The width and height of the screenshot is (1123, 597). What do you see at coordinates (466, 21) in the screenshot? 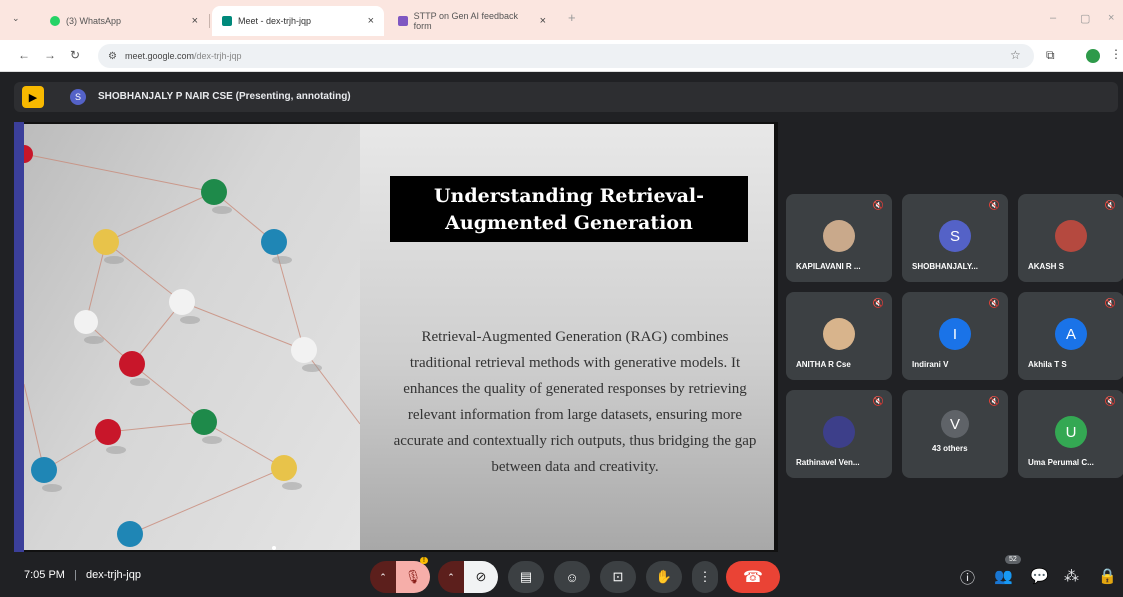
I see `tab-label: STTP on Gen AI feedback form` at bounding box center [466, 21].